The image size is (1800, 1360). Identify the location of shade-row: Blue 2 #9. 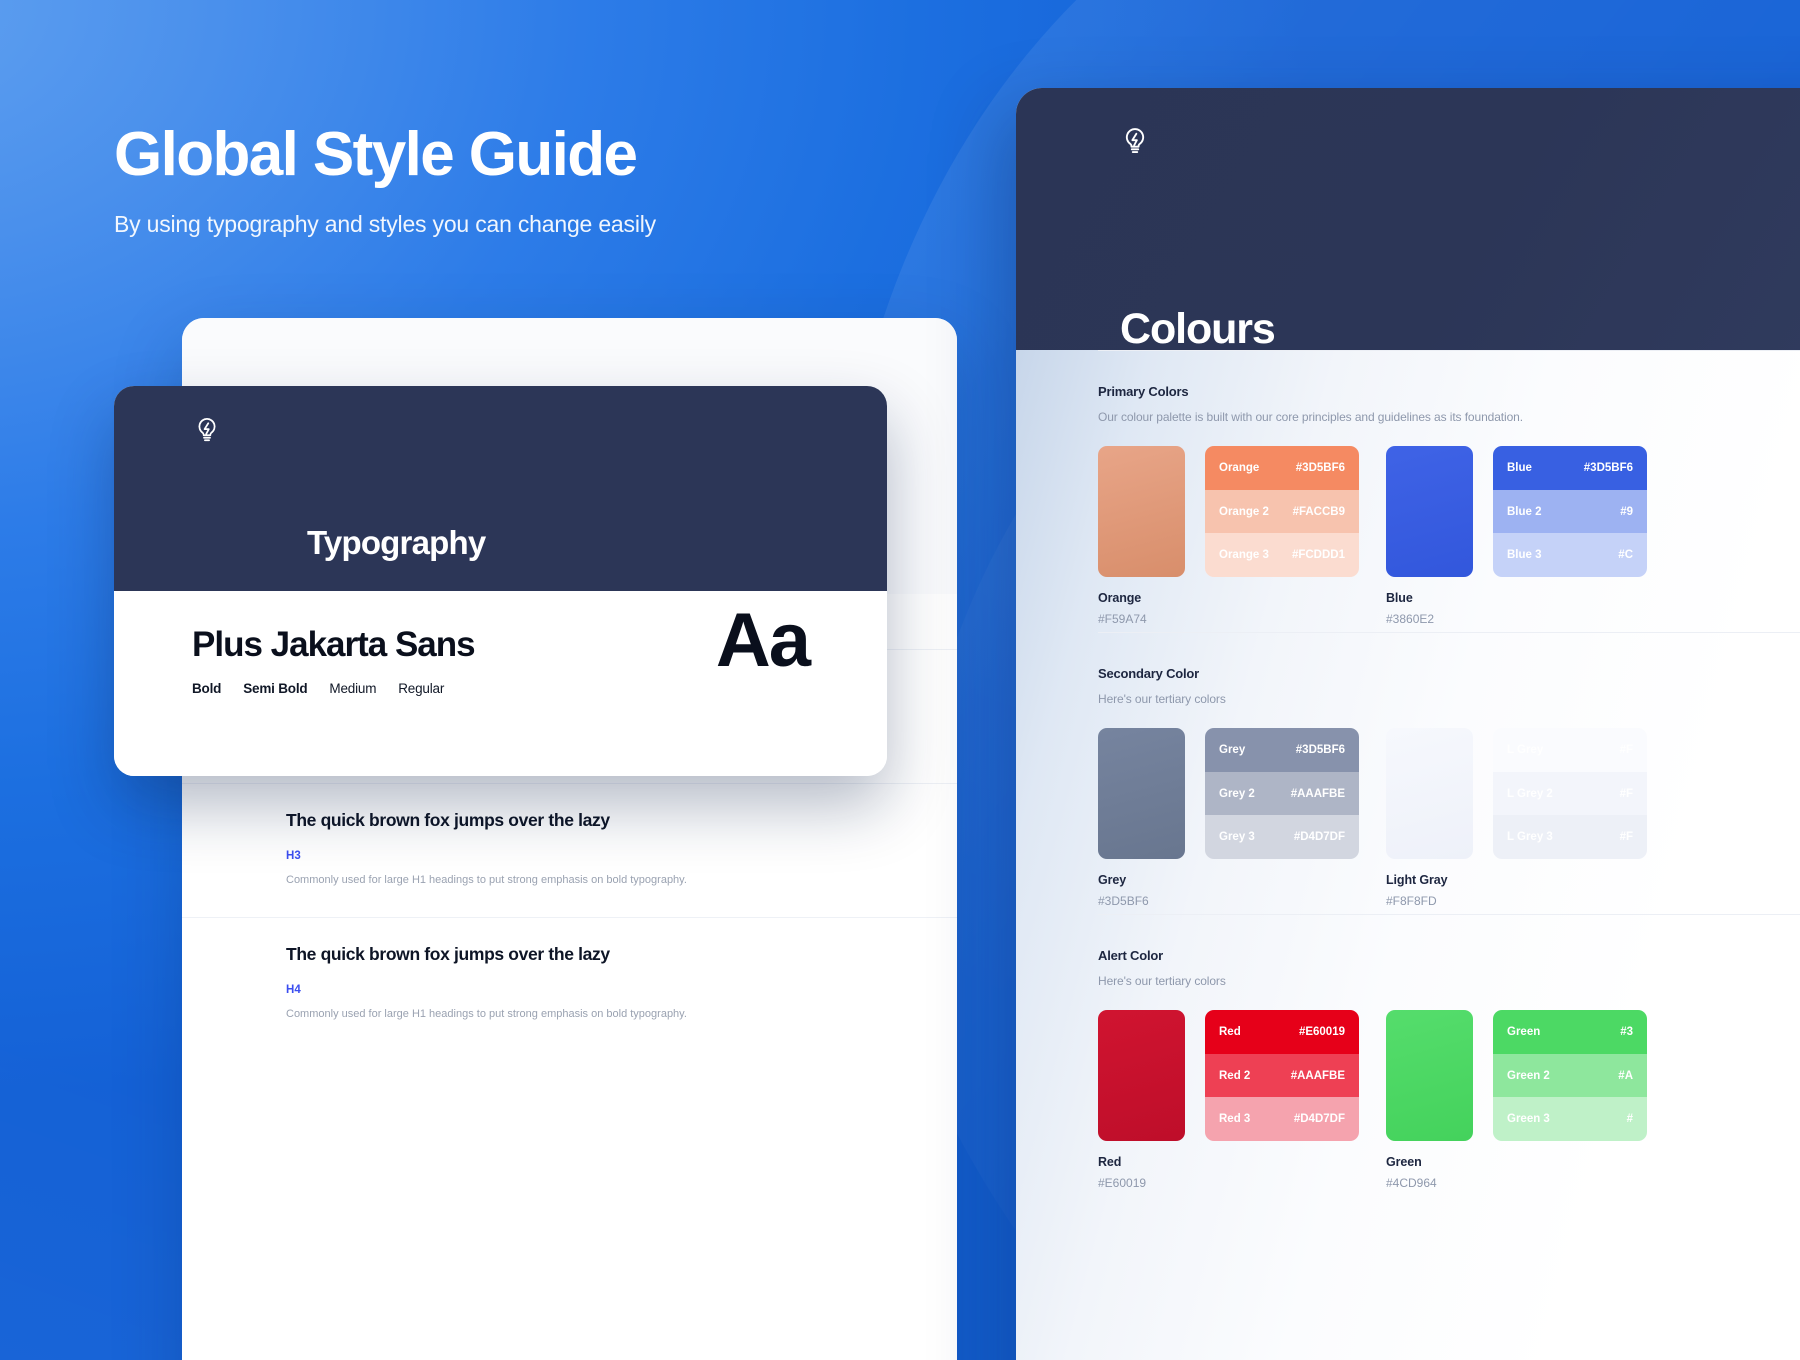
(1570, 511).